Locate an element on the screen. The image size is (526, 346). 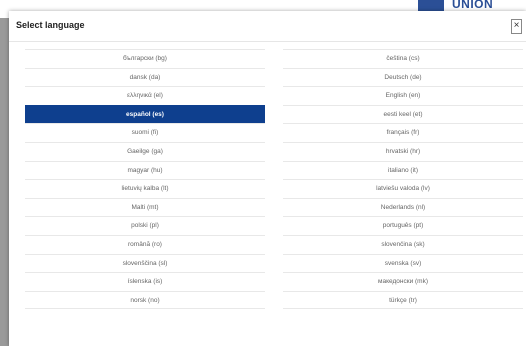
language-option: ελληνικά (el) is located at coordinates (145, 95).